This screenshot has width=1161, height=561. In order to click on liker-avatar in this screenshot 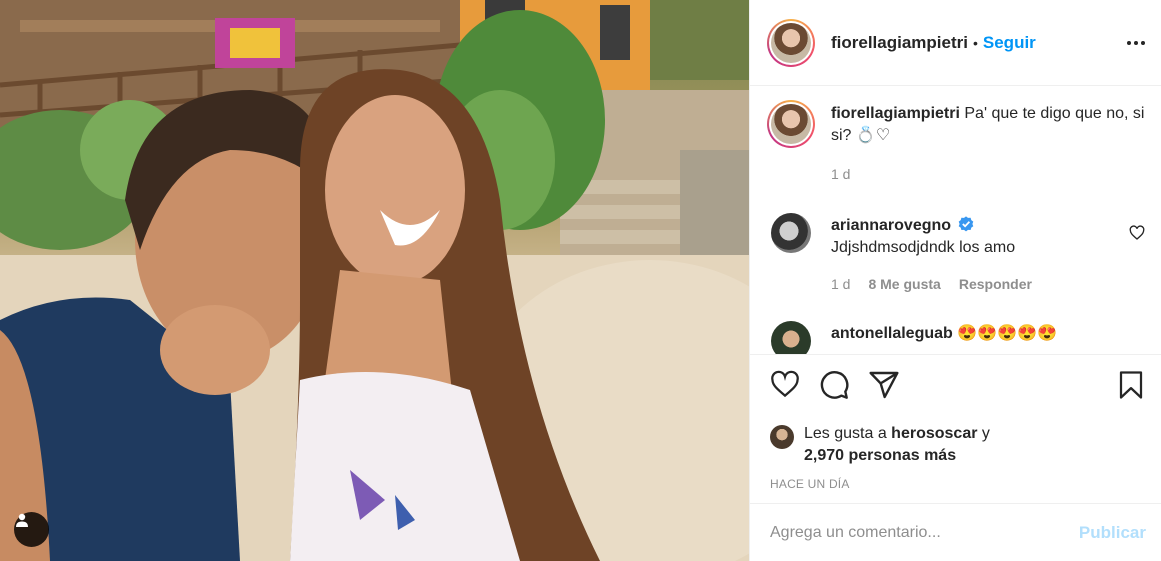, I will do `click(782, 437)`.